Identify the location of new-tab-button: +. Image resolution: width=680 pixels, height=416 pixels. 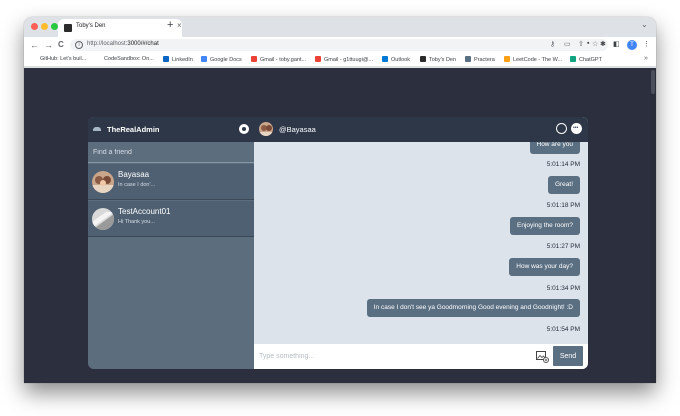
(170, 25).